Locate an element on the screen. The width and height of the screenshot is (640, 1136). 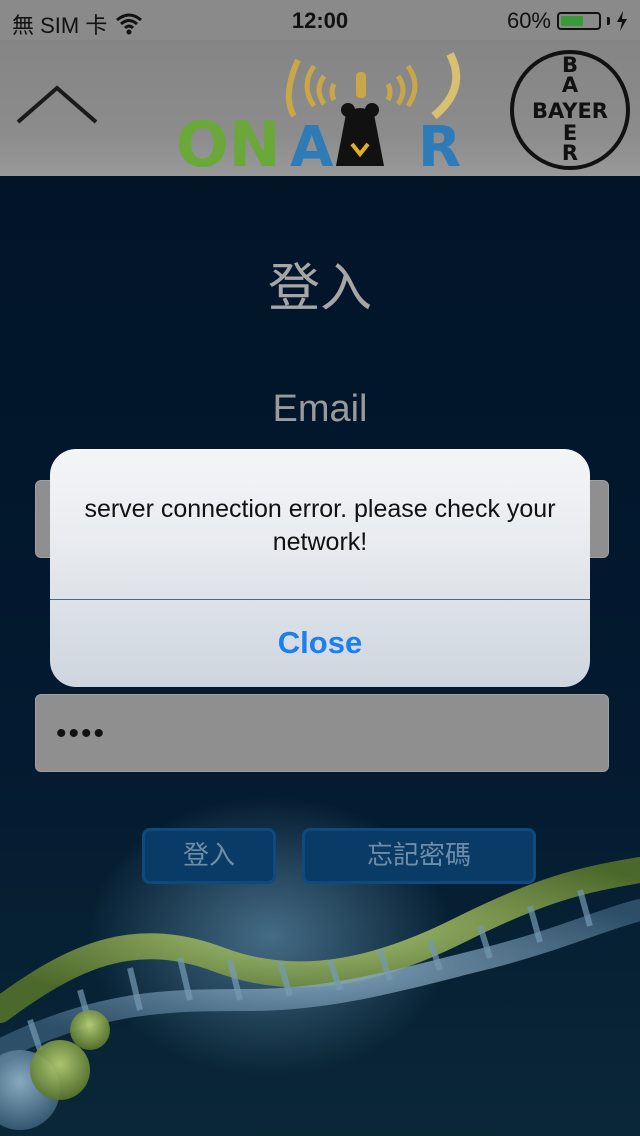
logo-a-text: A is located at coordinates (312, 142).